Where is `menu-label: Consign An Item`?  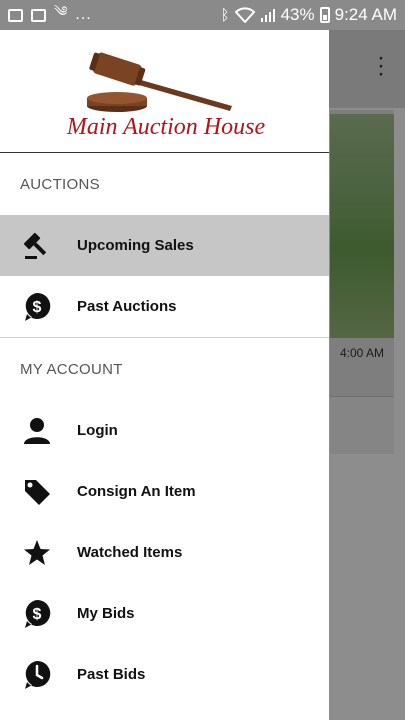 menu-label: Consign An Item is located at coordinates (136, 491).